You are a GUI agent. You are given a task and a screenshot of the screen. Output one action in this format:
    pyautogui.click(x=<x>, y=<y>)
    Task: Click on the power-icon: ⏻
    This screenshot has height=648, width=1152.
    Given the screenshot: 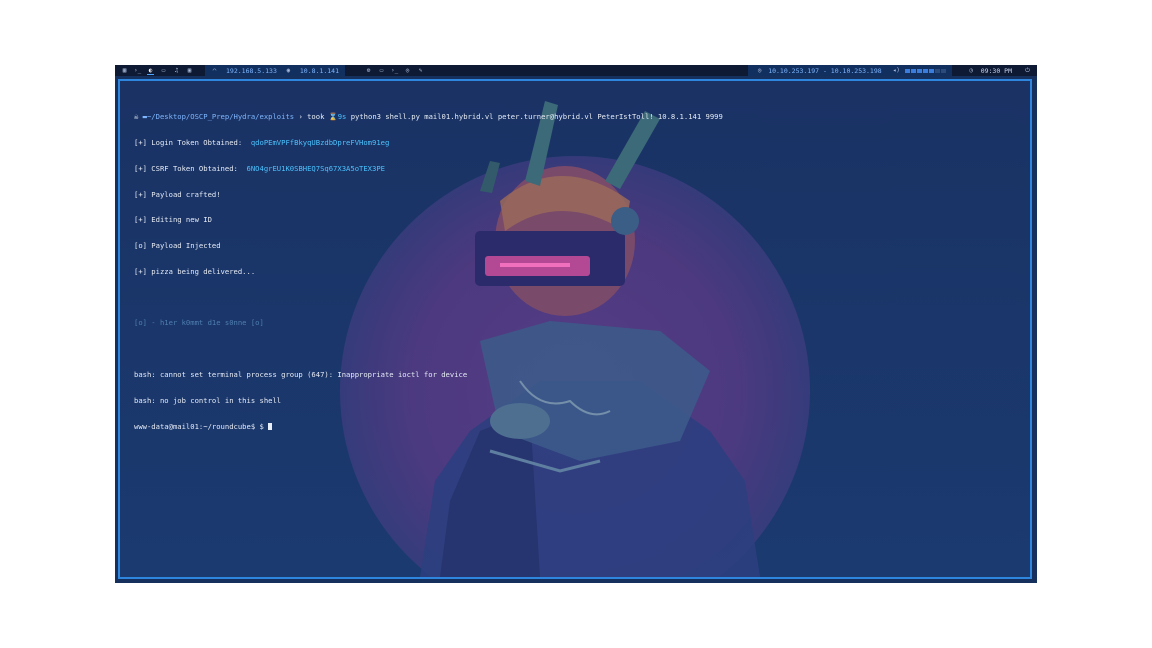 What is the action you would take?
    pyautogui.click(x=1027, y=70)
    